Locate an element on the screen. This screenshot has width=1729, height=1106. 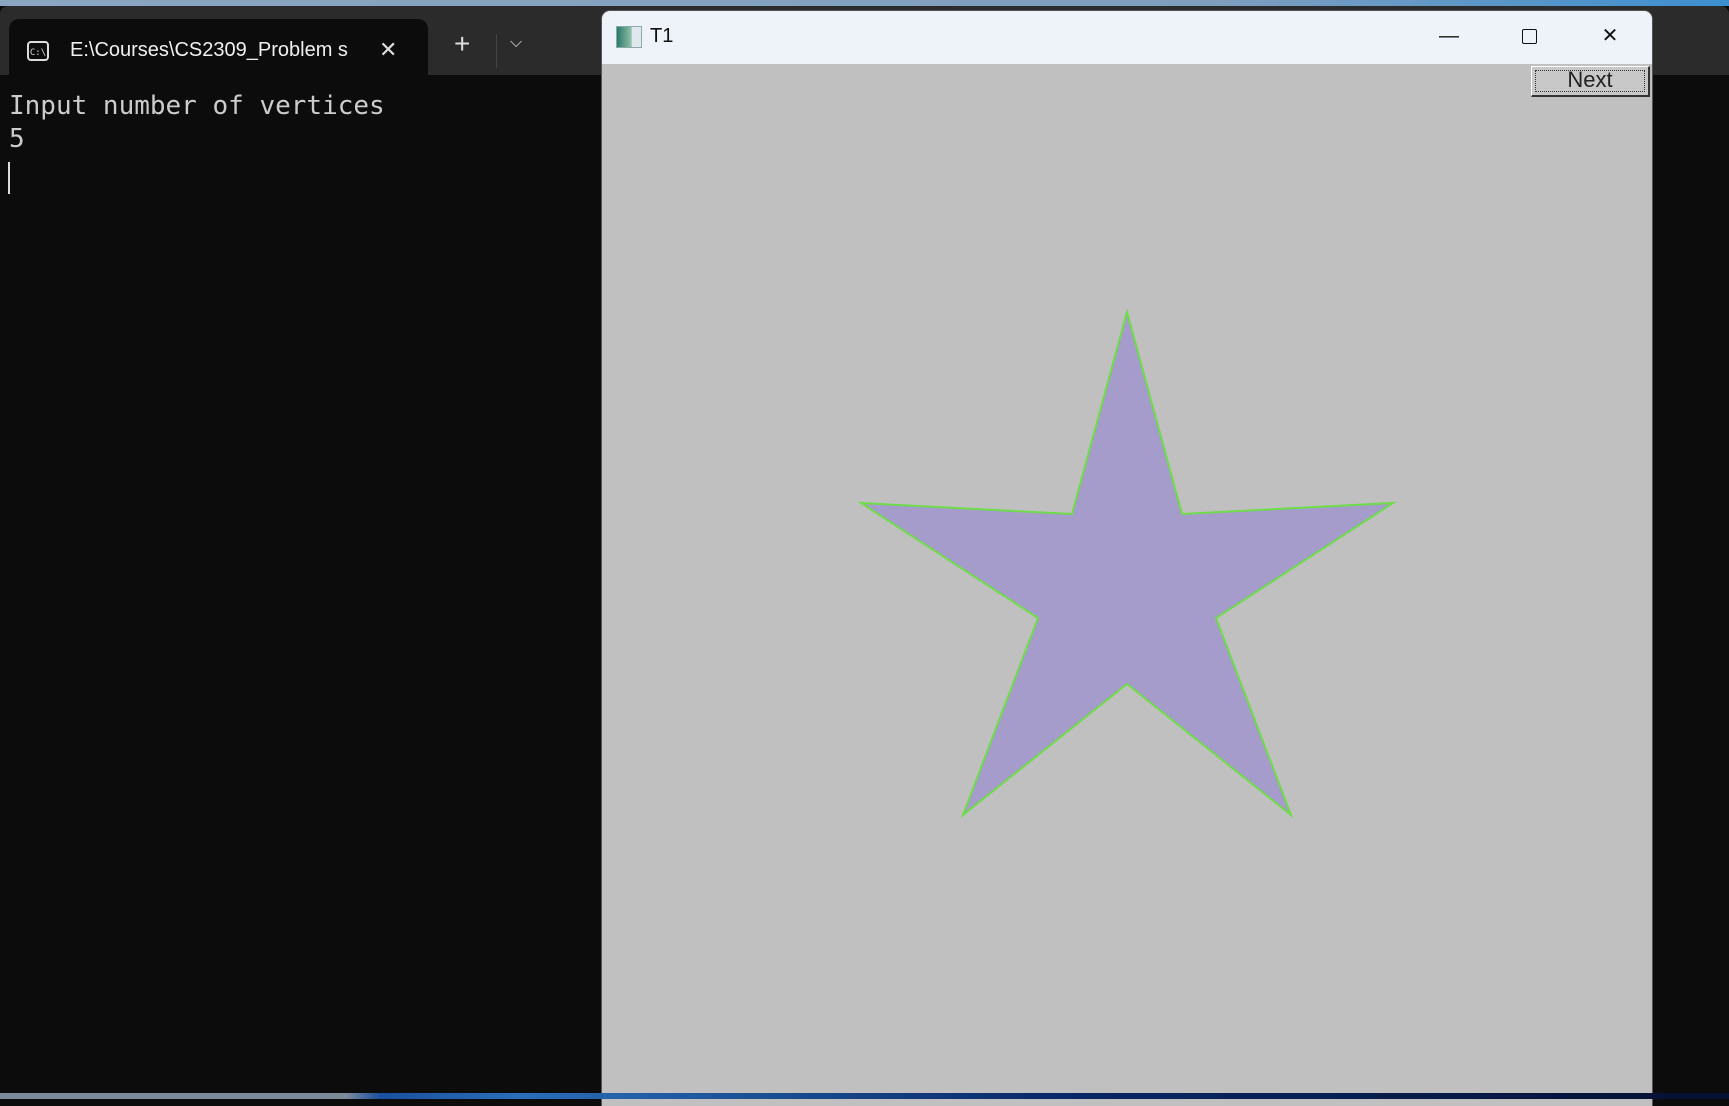
close-icon: ✕ is located at coordinates (1610, 36).